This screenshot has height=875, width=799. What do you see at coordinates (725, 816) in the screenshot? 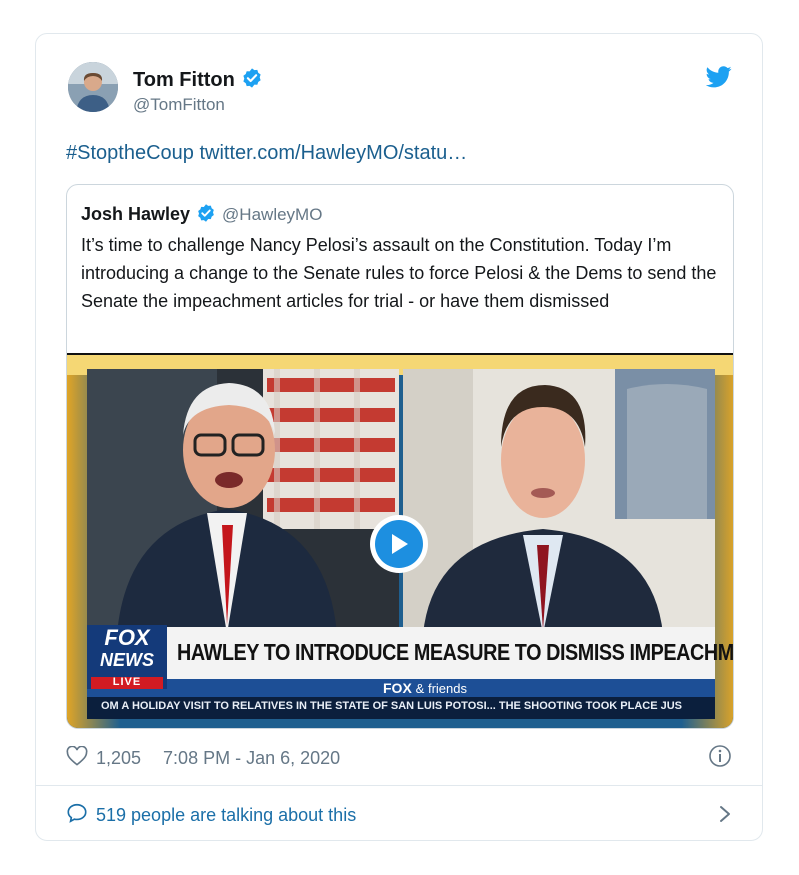
I see `chevron-right-icon` at bounding box center [725, 816].